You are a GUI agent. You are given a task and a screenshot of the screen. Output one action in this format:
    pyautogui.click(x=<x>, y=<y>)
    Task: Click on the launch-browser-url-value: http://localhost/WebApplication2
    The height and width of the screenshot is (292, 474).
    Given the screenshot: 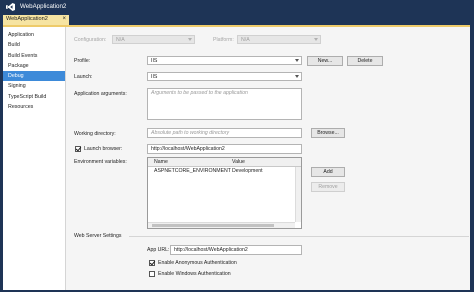 What is the action you would take?
    pyautogui.click(x=188, y=149)
    